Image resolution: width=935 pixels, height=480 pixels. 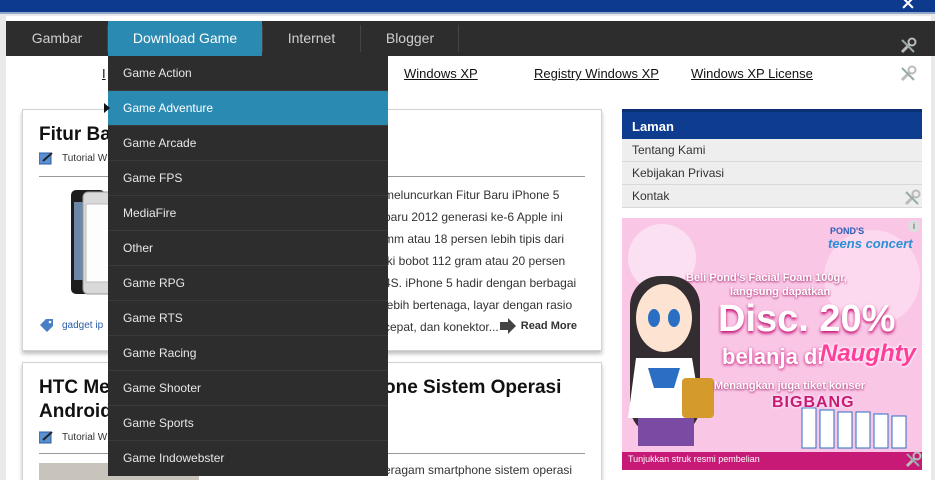 What do you see at coordinates (248, 248) in the screenshot?
I see `dropdown-item-other: Other` at bounding box center [248, 248].